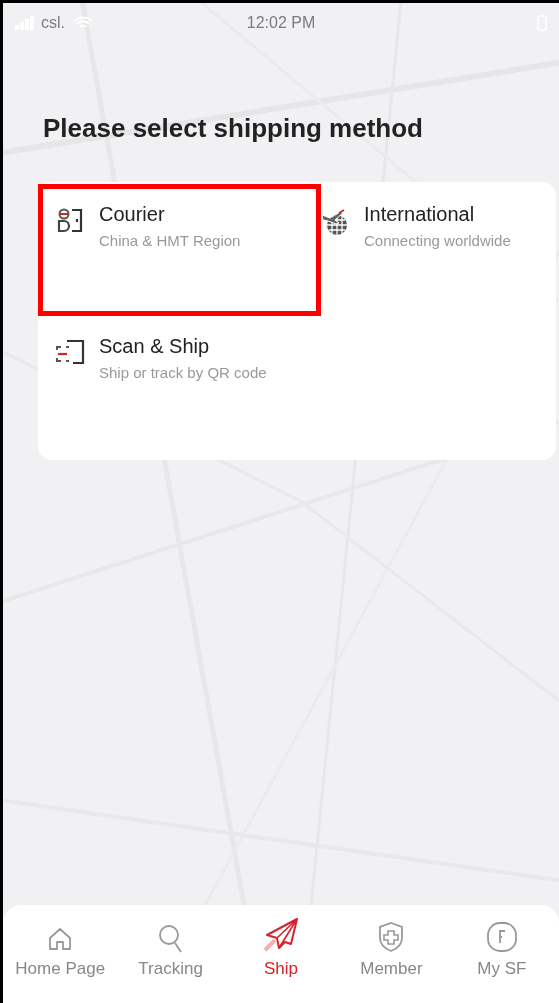 This screenshot has height=1003, width=559. Describe the element at coordinates (179, 382) in the screenshot. I see `shipping-option: Scan & Ship Ship or track by QR code` at that location.